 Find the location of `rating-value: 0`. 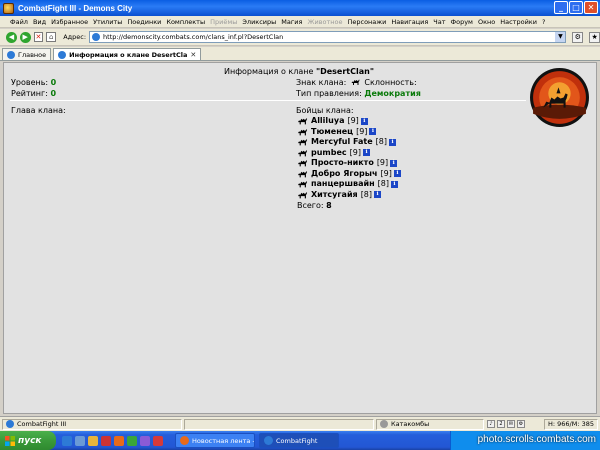

rating-value: 0 is located at coordinates (53, 93).